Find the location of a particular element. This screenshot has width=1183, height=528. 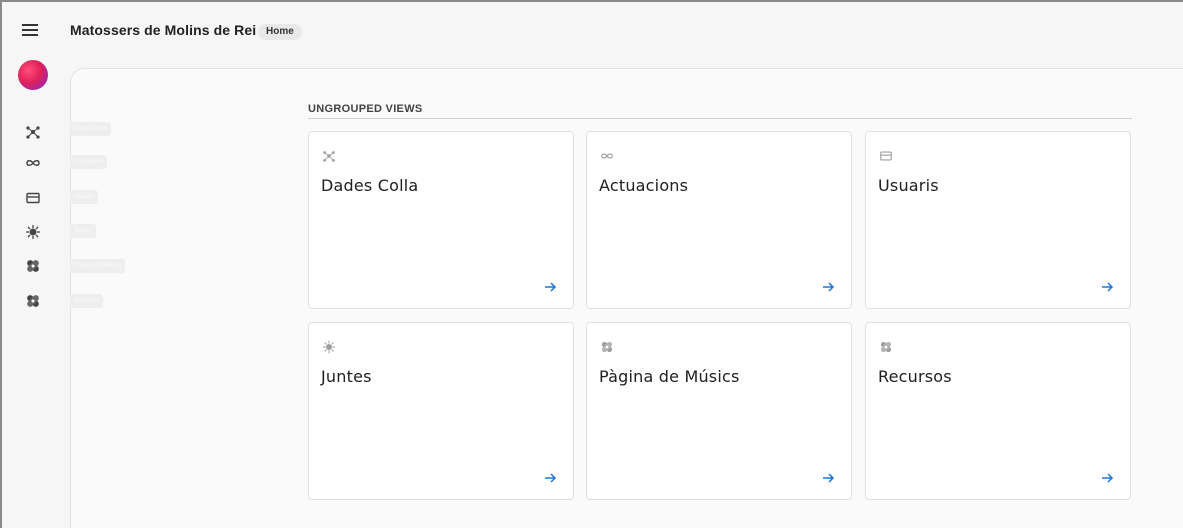

app-title: Matossers de Molins de Rei is located at coordinates (163, 30).